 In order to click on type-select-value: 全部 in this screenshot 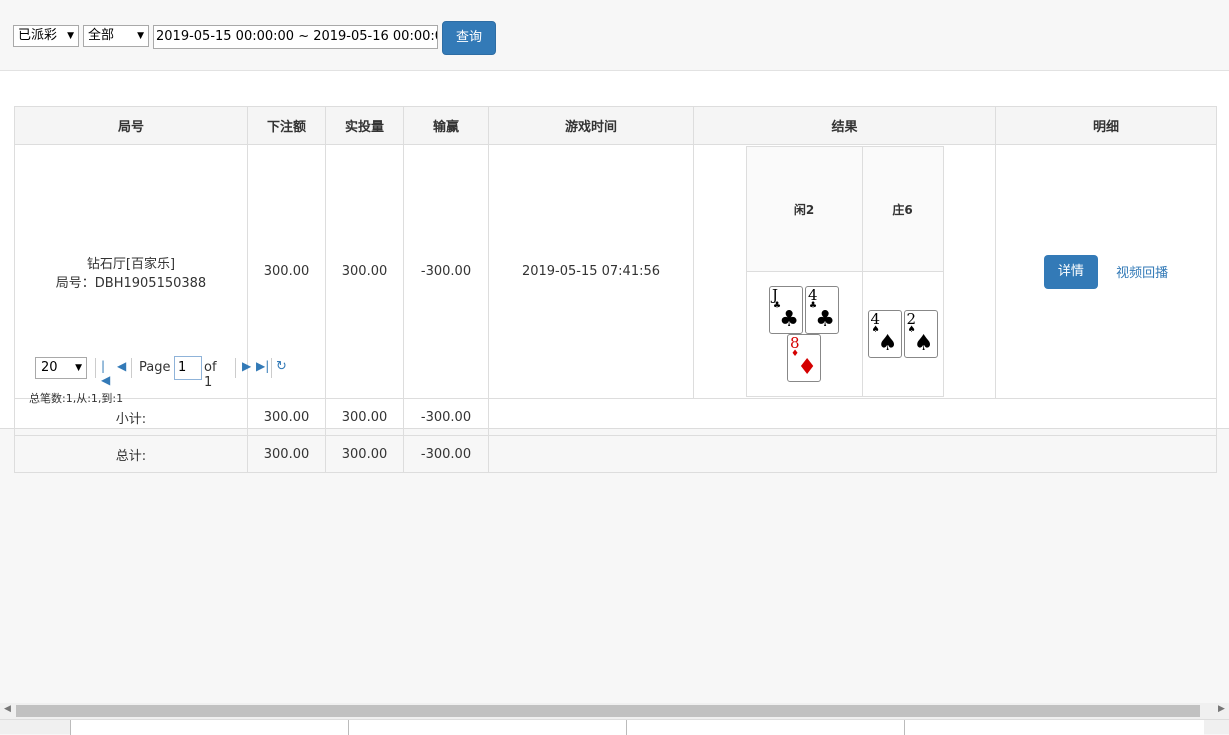, I will do `click(101, 35)`.